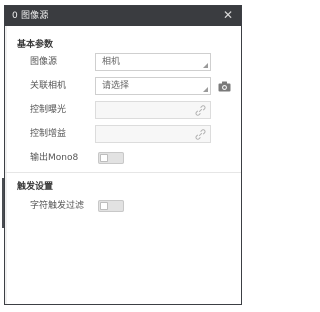 This screenshot has width=320, height=312. I want to click on exposure-field, so click(153, 110).